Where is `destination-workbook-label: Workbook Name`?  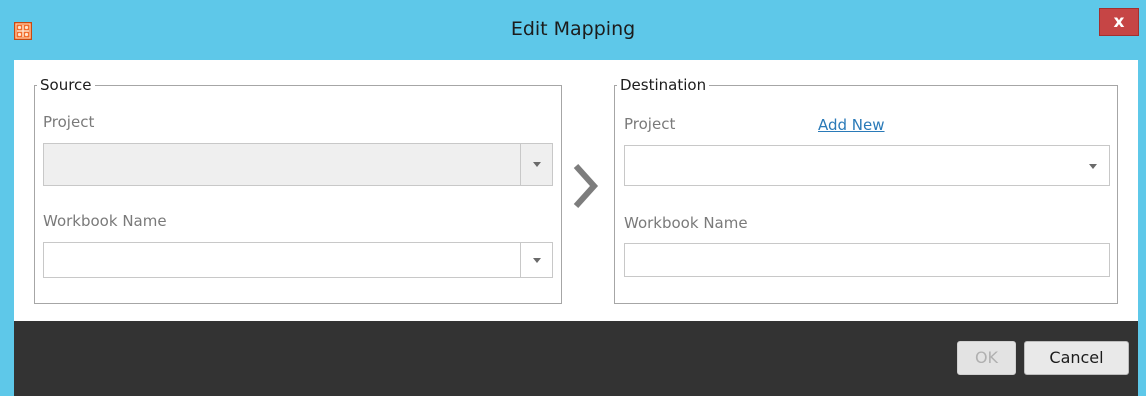 destination-workbook-label: Workbook Name is located at coordinates (686, 223).